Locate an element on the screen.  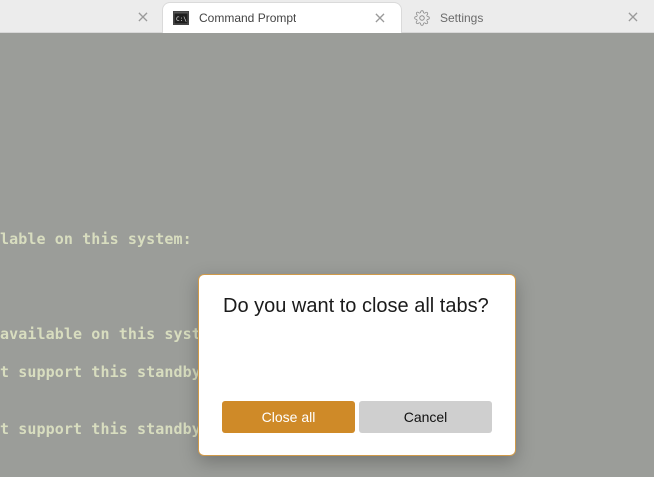
cmd-icon: C:\ is located at coordinates (181, 18).